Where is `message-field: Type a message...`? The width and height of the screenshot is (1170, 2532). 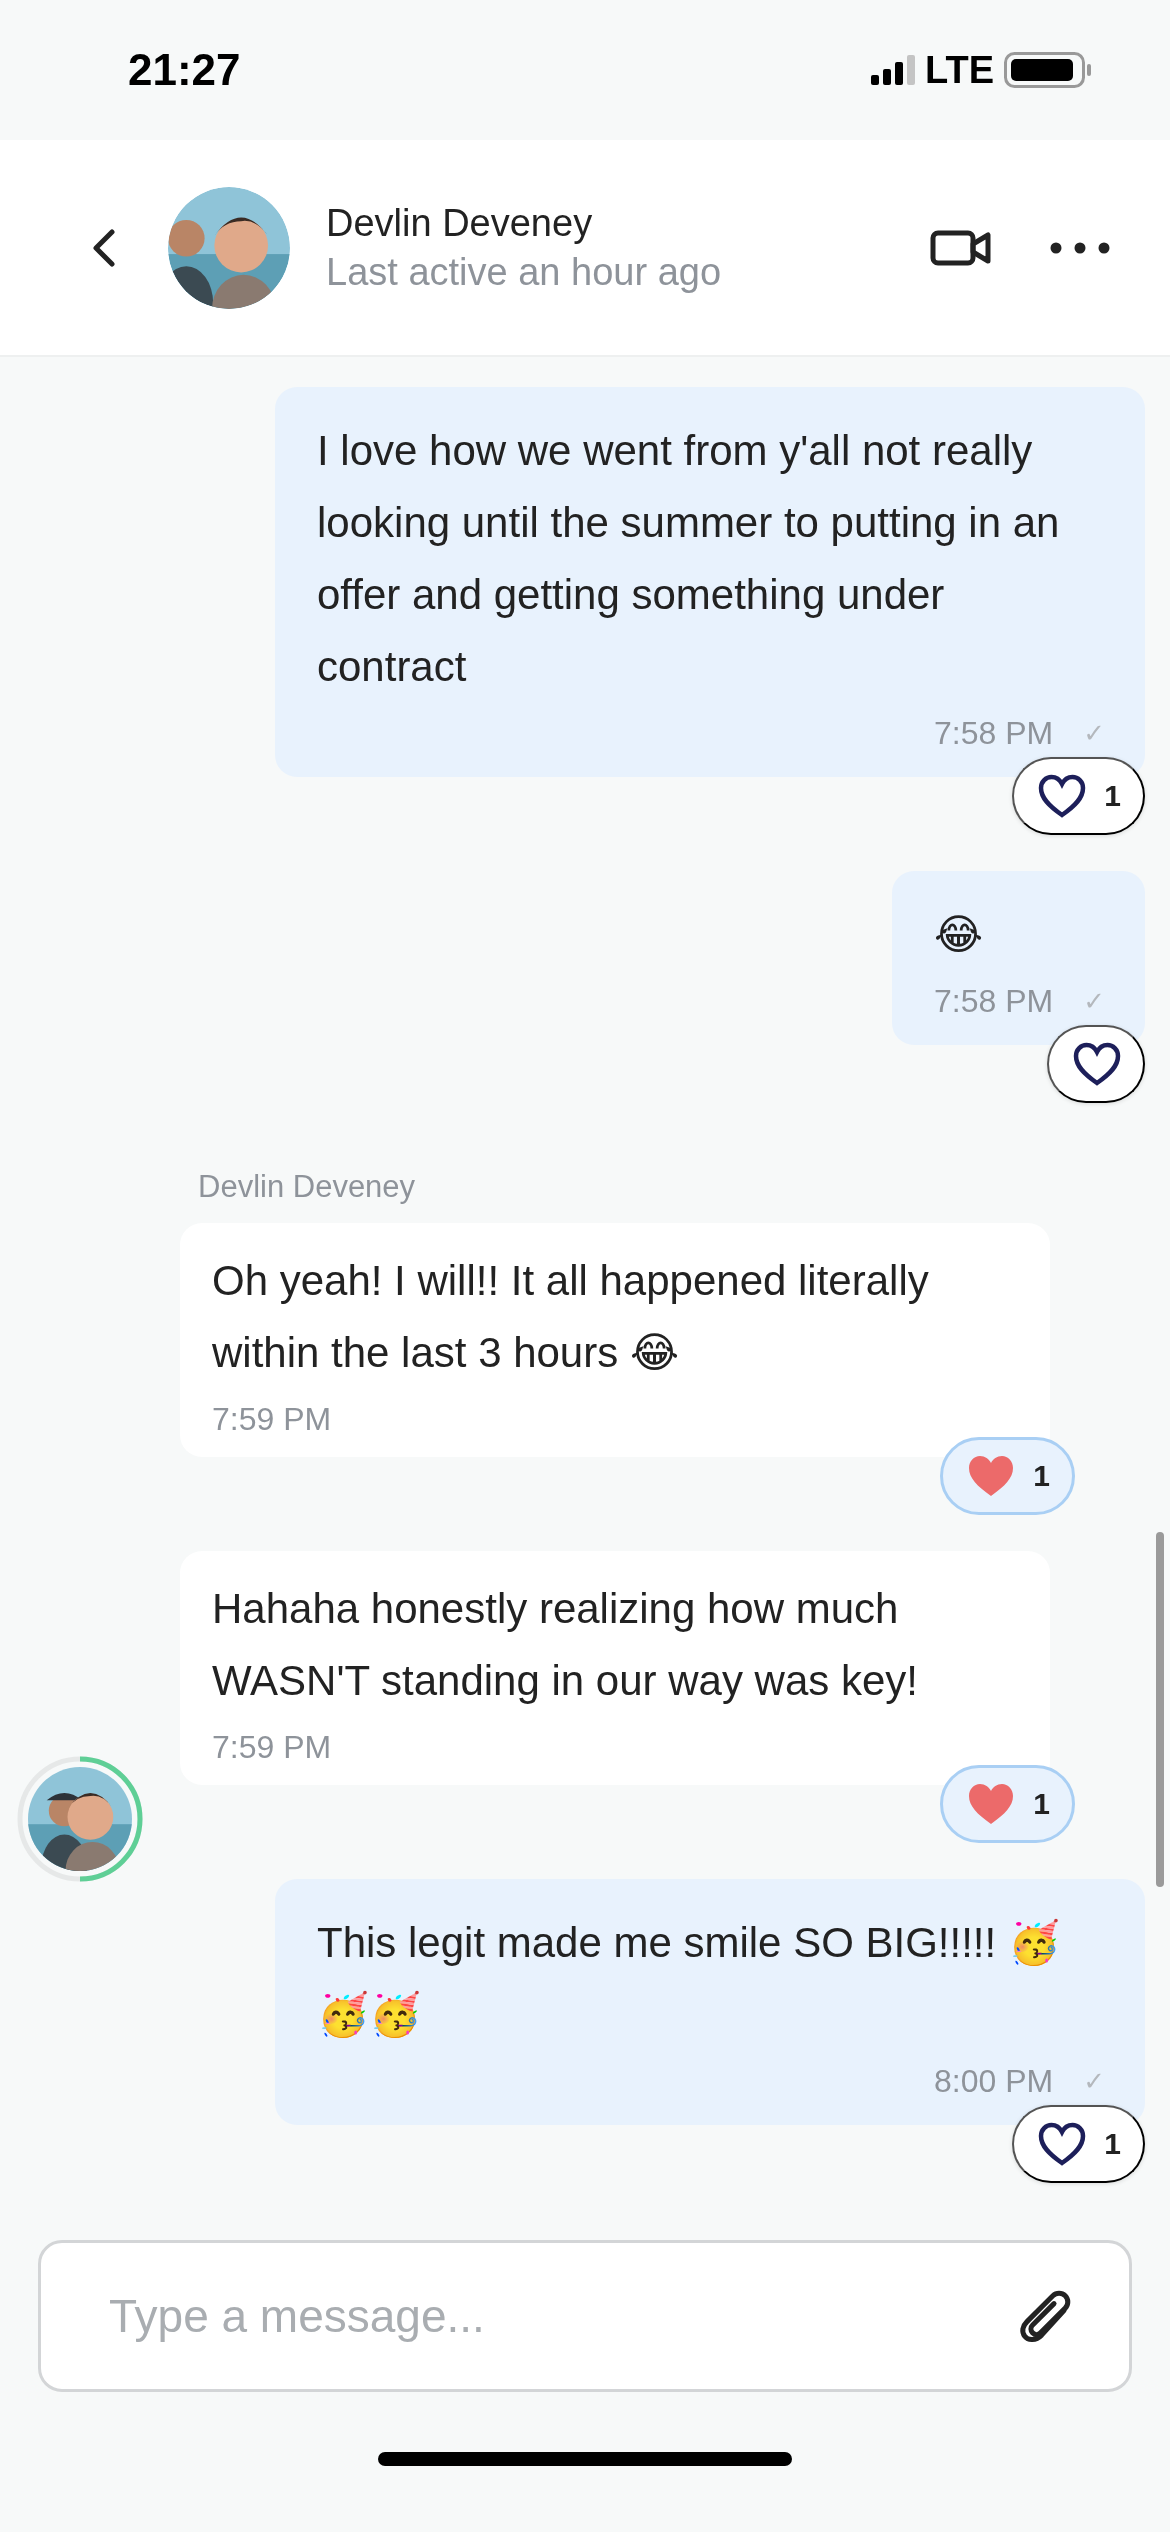
message-field: Type a message... is located at coordinates (585, 2316).